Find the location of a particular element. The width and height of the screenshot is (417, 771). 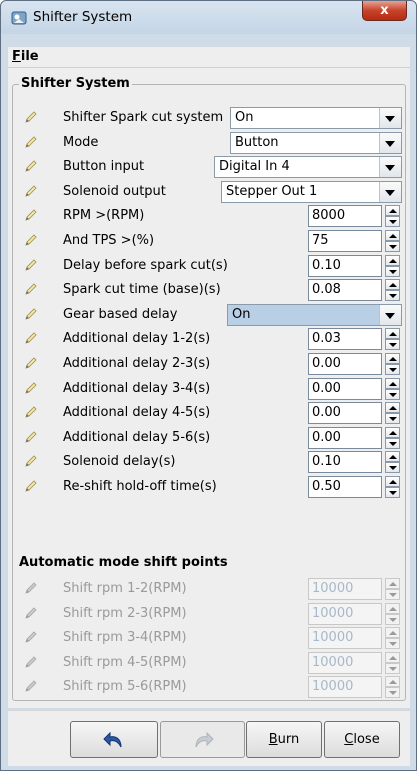

auto-section-title: Automatic mode shift points is located at coordinates (123, 562).